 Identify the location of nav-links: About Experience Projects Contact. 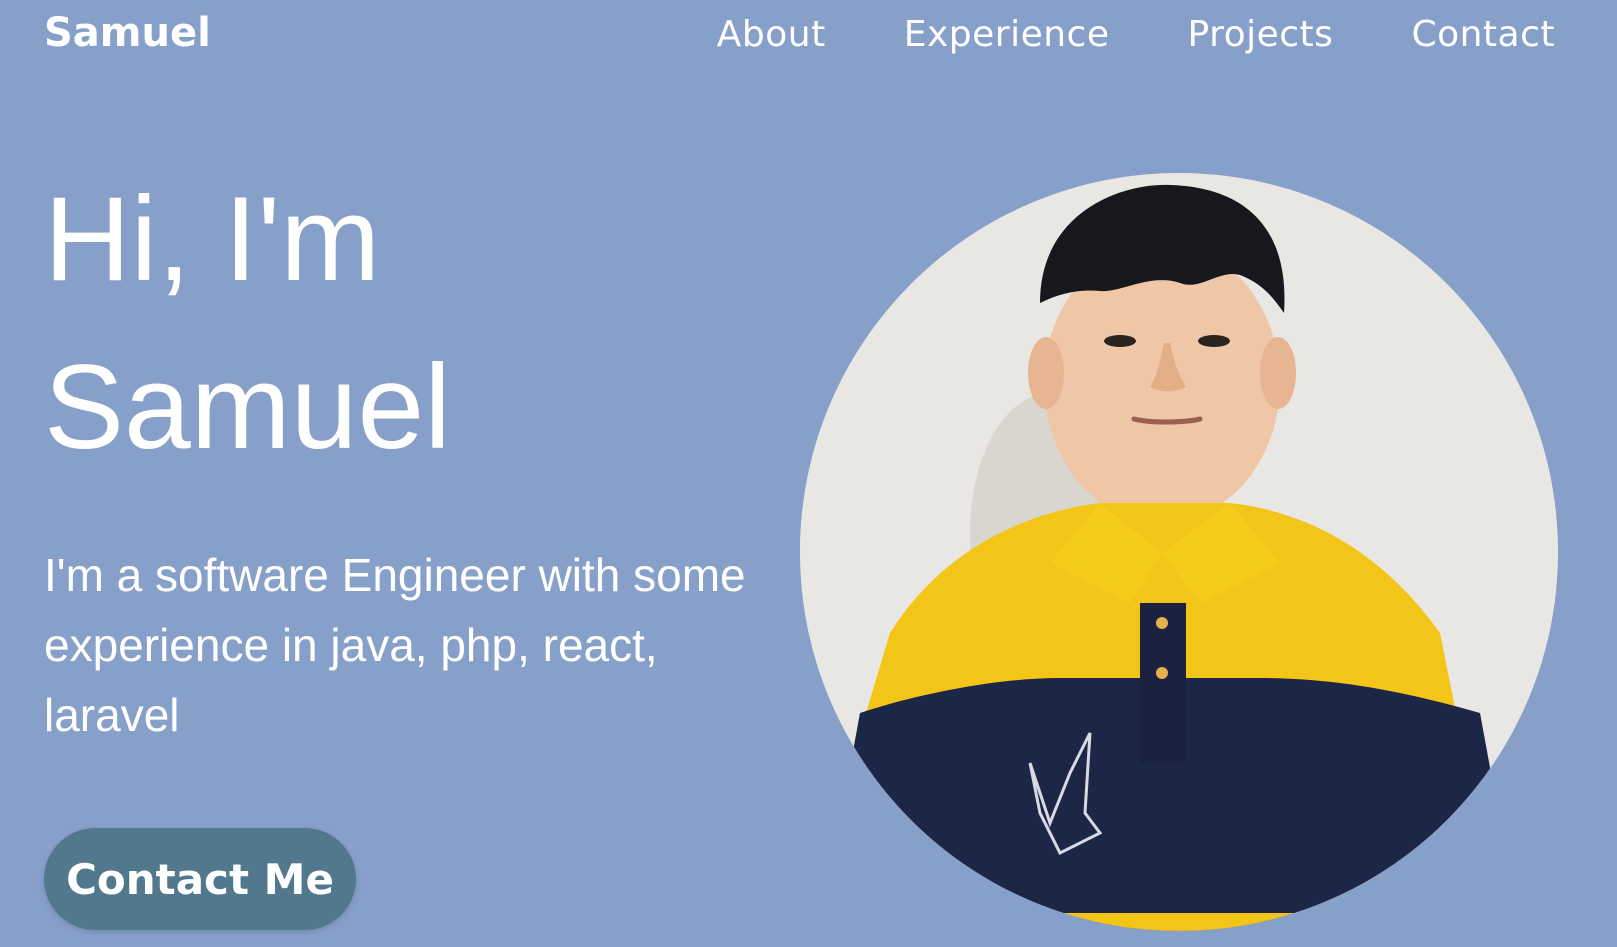
(1136, 34).